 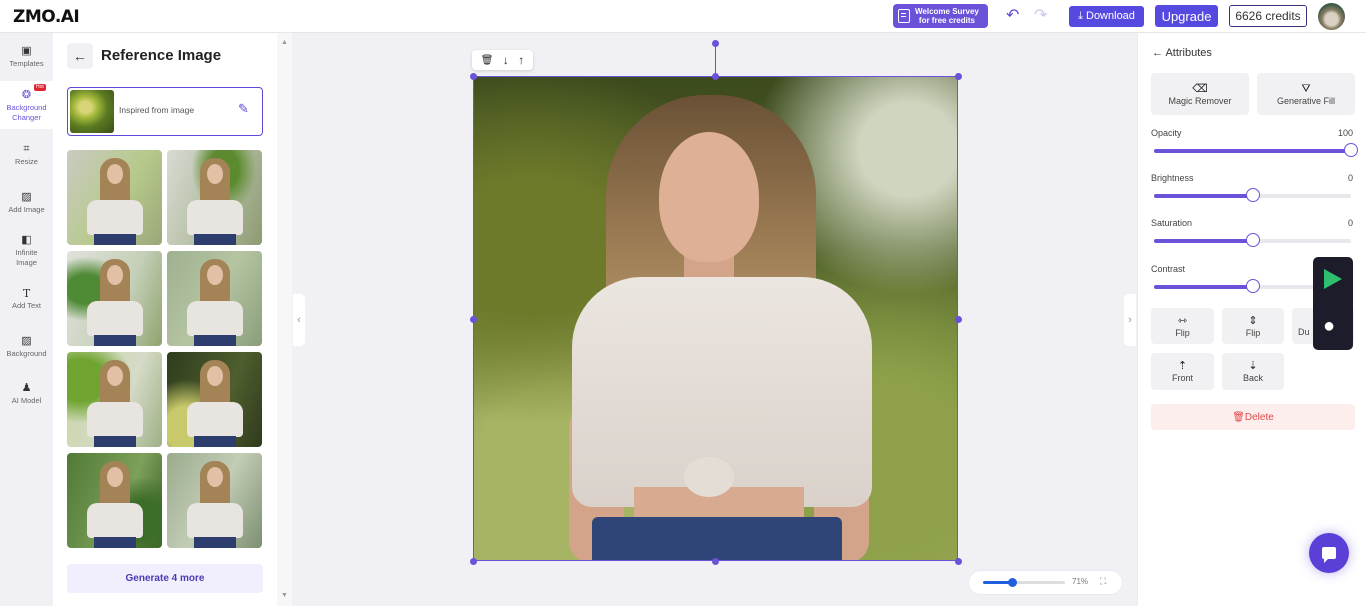 I want to click on slider-value: 100, so click(x=1345, y=133).